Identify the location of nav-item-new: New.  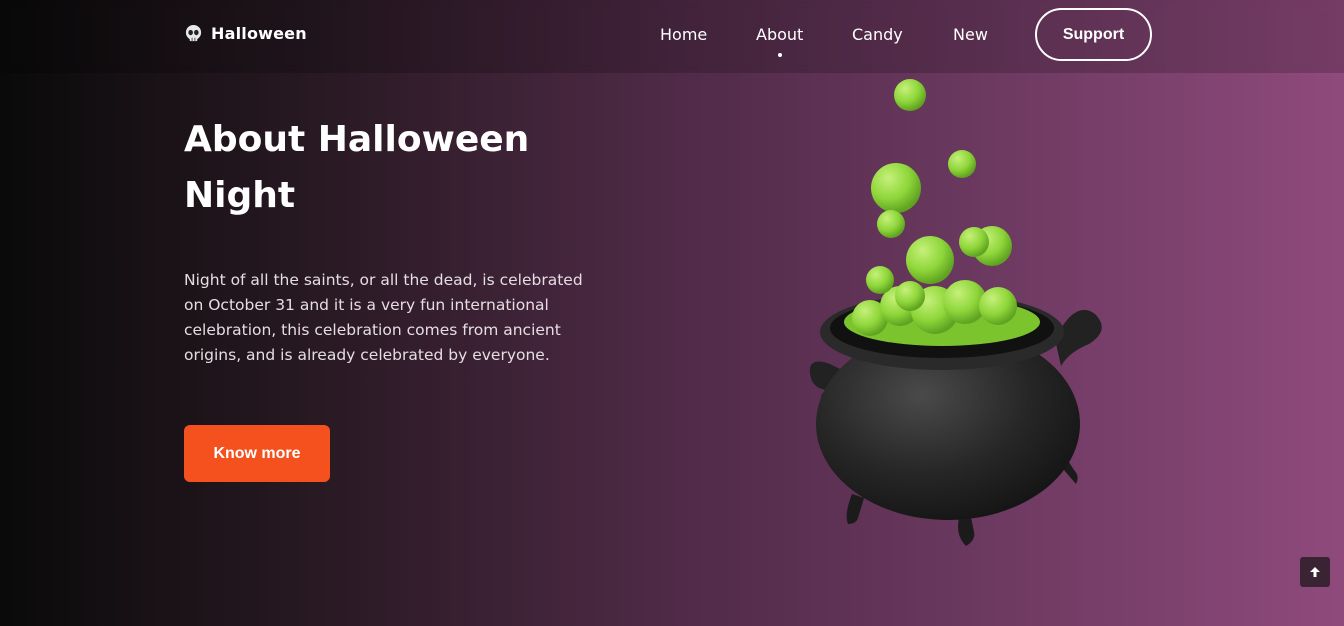
(970, 34).